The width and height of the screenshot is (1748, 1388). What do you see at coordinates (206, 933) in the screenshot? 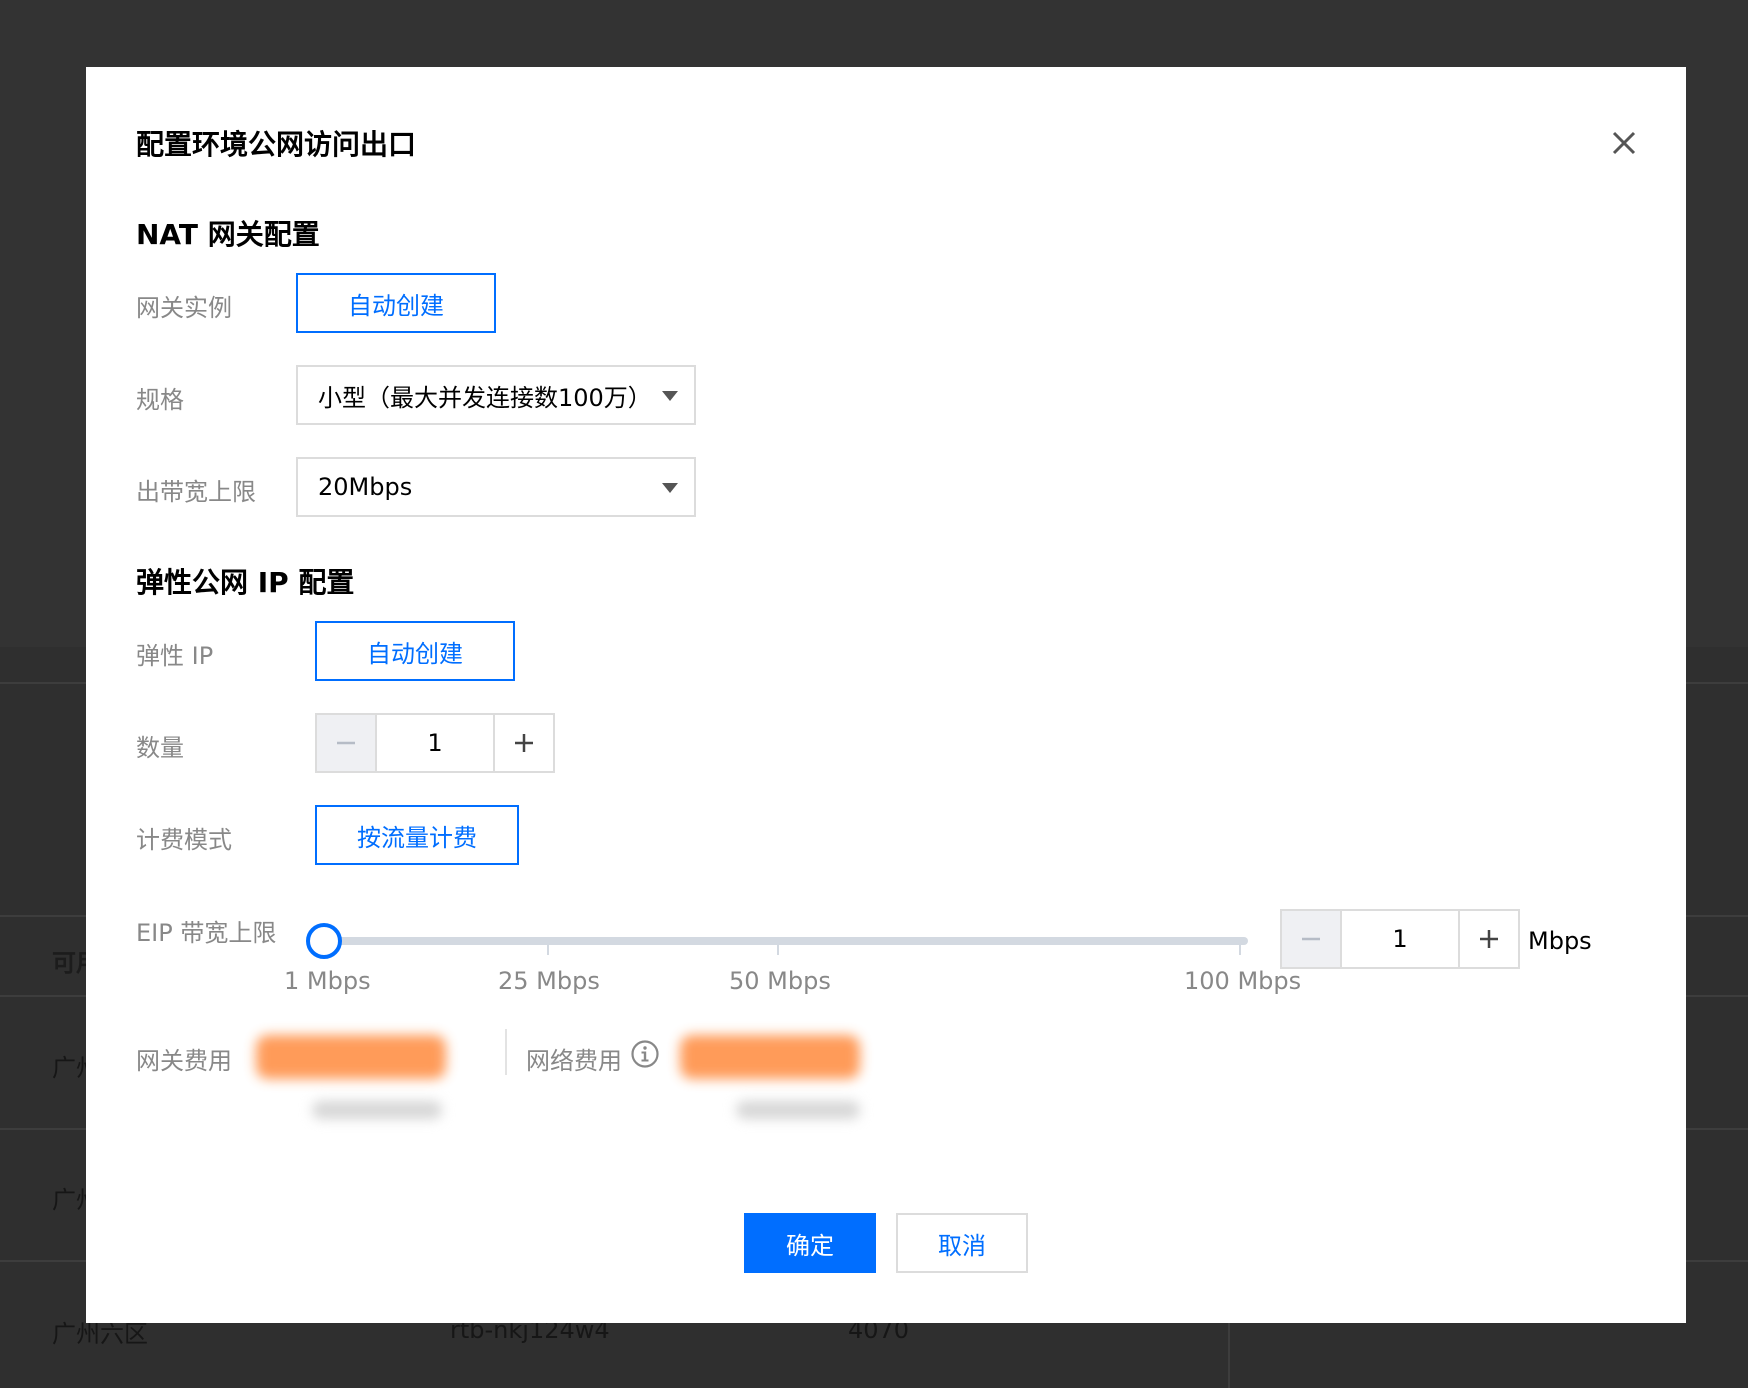
I see `eip-bandwidth-limit-label: EIP 带宽上限` at bounding box center [206, 933].